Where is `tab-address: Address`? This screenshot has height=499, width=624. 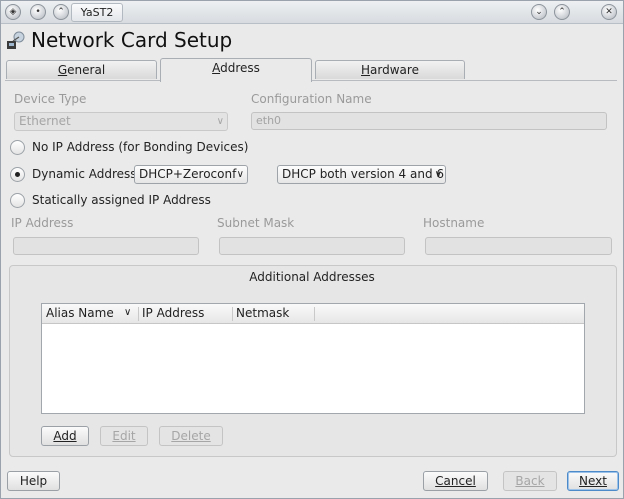 tab-address: Address is located at coordinates (236, 70).